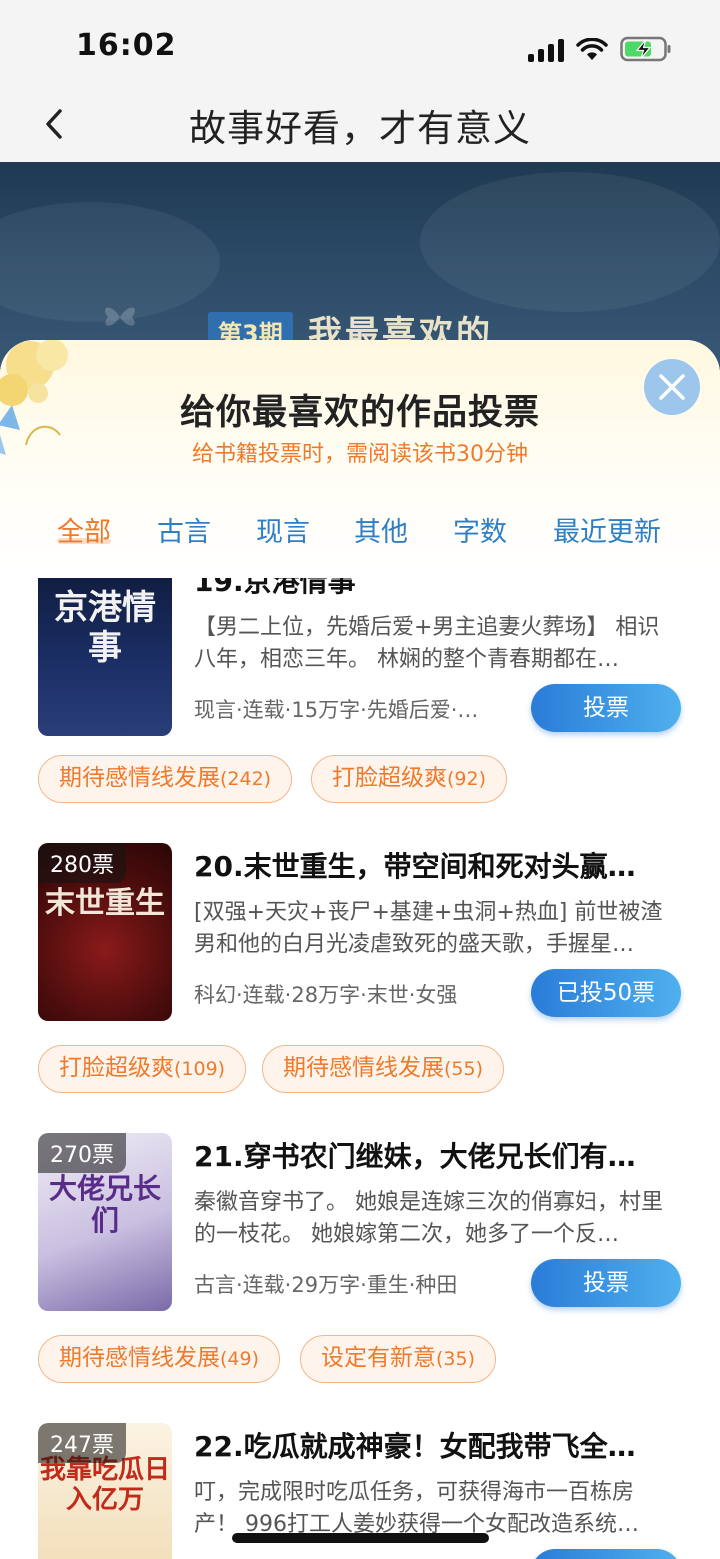 The width and height of the screenshot is (720, 1559). I want to click on tag-count: (35), so click(456, 1359).